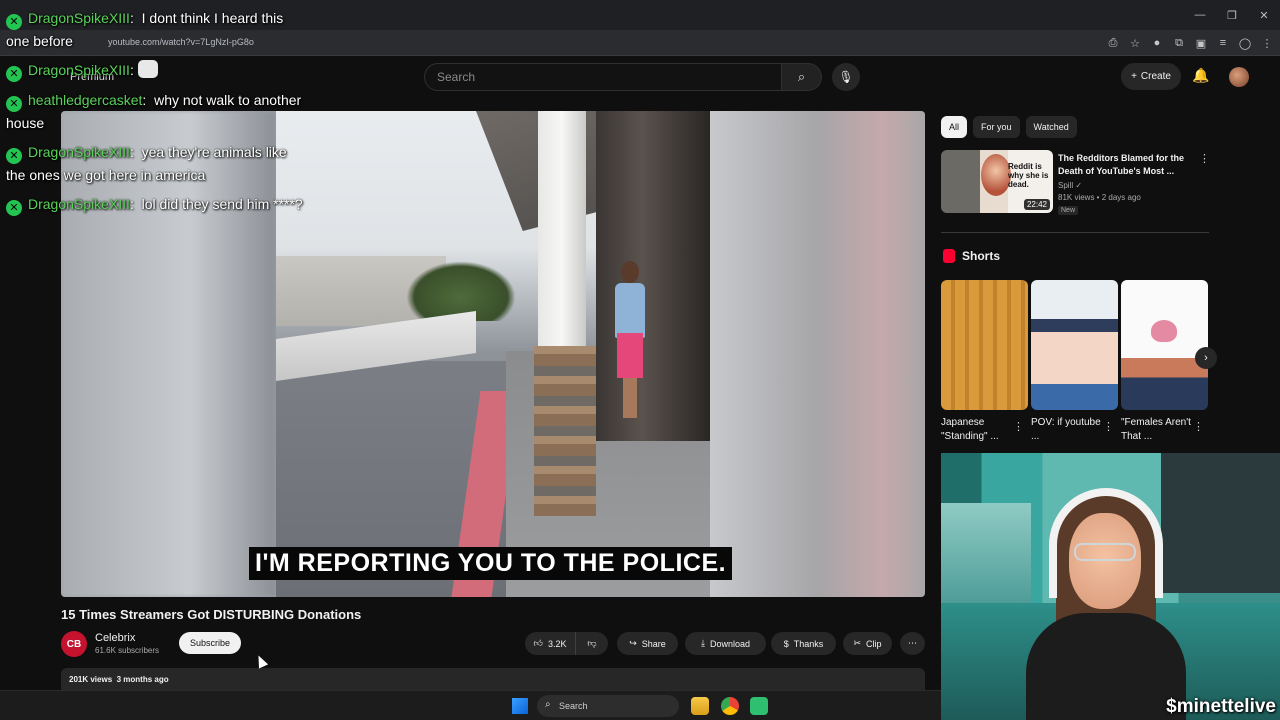  What do you see at coordinates (562, 231) in the screenshot?
I see `scene-pillar` at bounding box center [562, 231].